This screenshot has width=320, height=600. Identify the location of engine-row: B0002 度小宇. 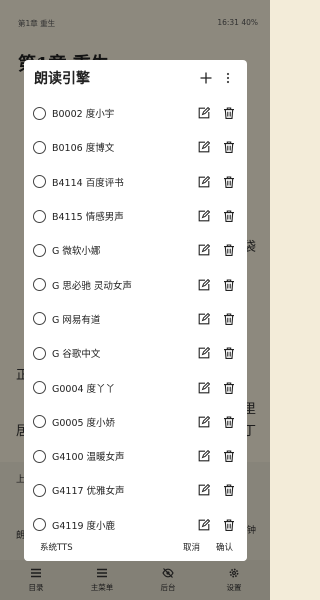
(135, 113).